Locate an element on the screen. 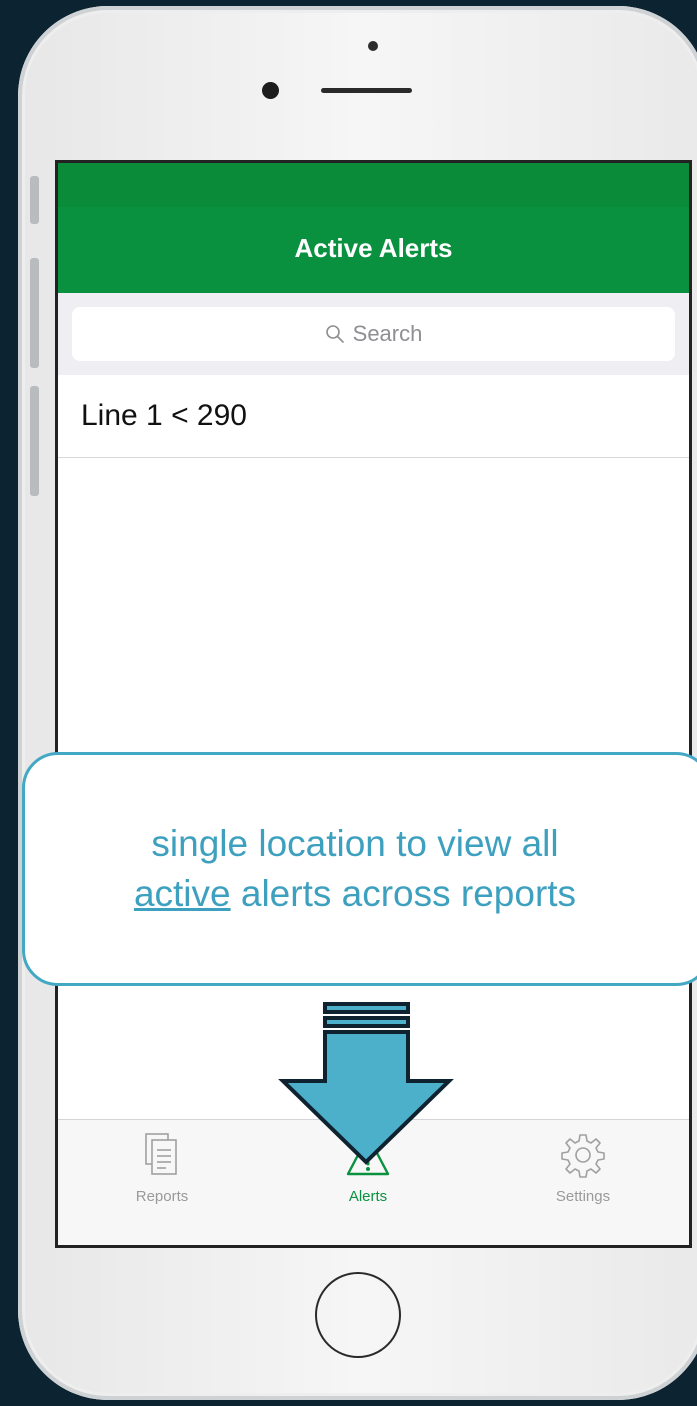 This screenshot has height=1406, width=697. reports-icon is located at coordinates (161, 1154).